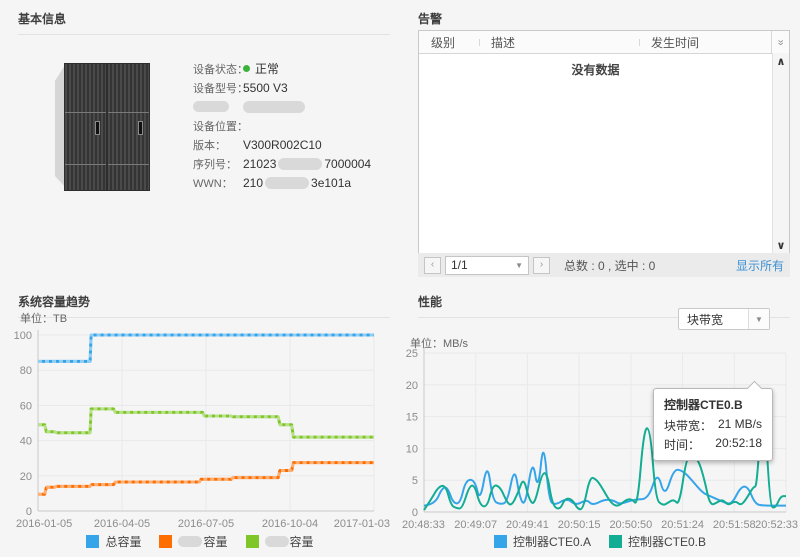 The height and width of the screenshot is (557, 800). Describe the element at coordinates (423, 525) in the screenshot. I see `svg-text: 20:48:33` at that location.